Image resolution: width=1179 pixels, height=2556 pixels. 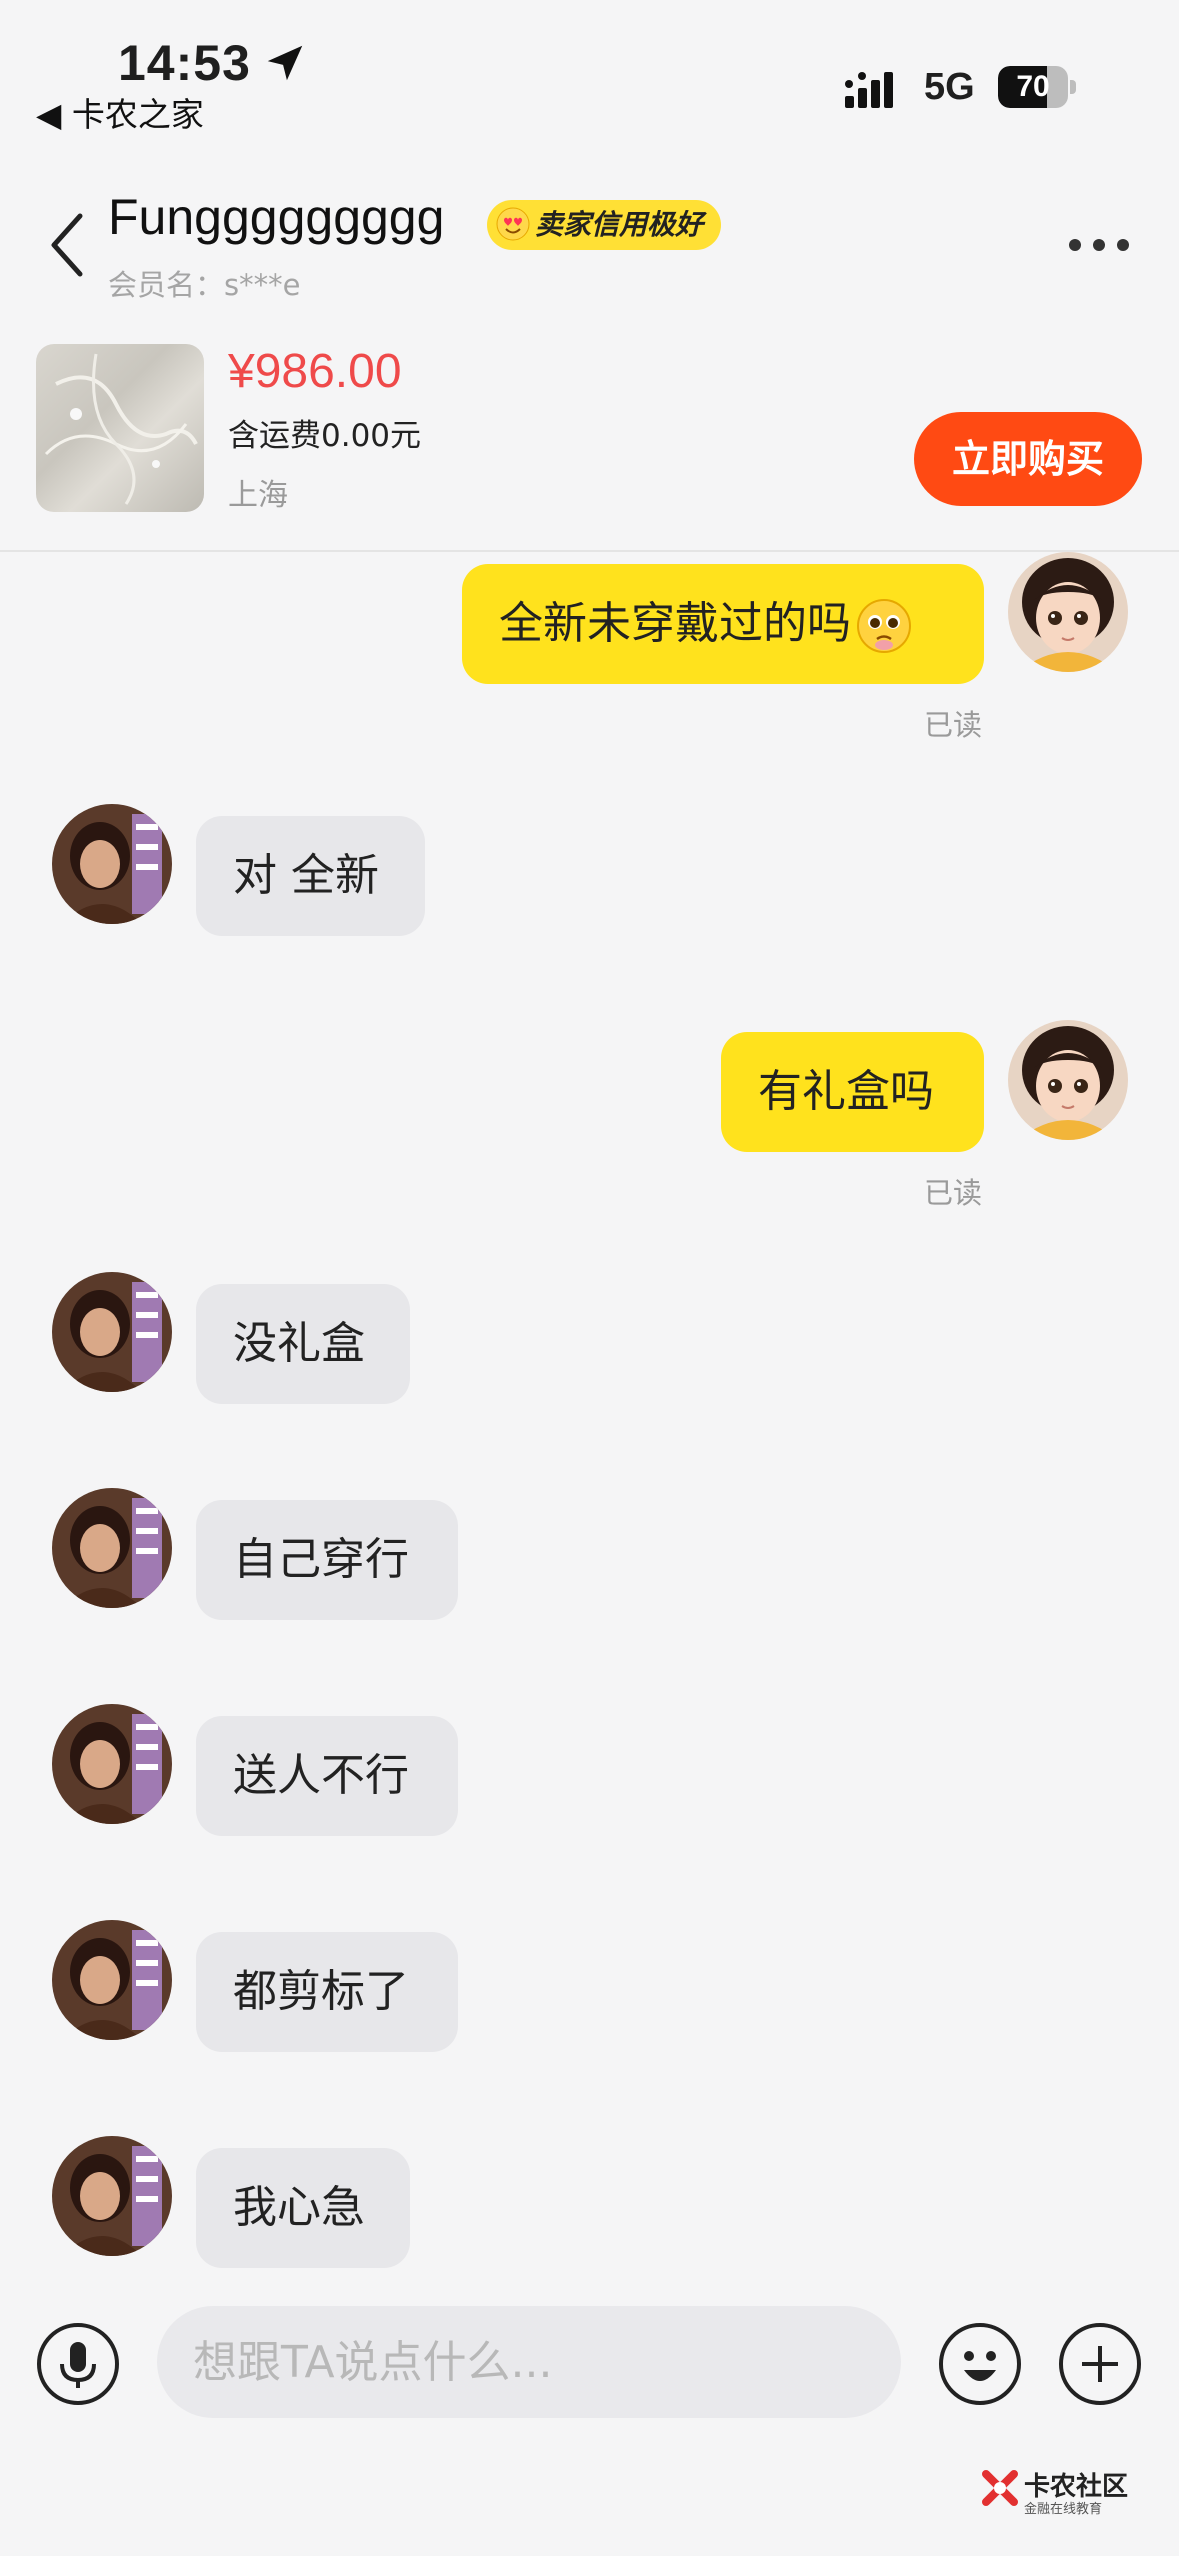 What do you see at coordinates (276, 217) in the screenshot?
I see `seller-name: Funggggggggg` at bounding box center [276, 217].